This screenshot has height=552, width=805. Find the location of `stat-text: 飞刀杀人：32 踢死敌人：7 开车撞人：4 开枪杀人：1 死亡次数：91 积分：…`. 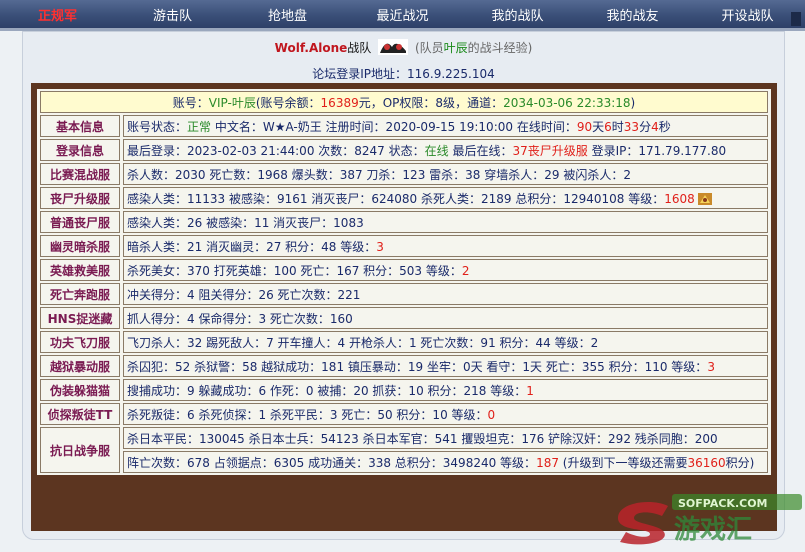

stat-text: 飞刀杀人：32 踢死敌人：7 开车撞人：4 开枪杀人：1 死亡次数：91 积分：… is located at coordinates (363, 342).